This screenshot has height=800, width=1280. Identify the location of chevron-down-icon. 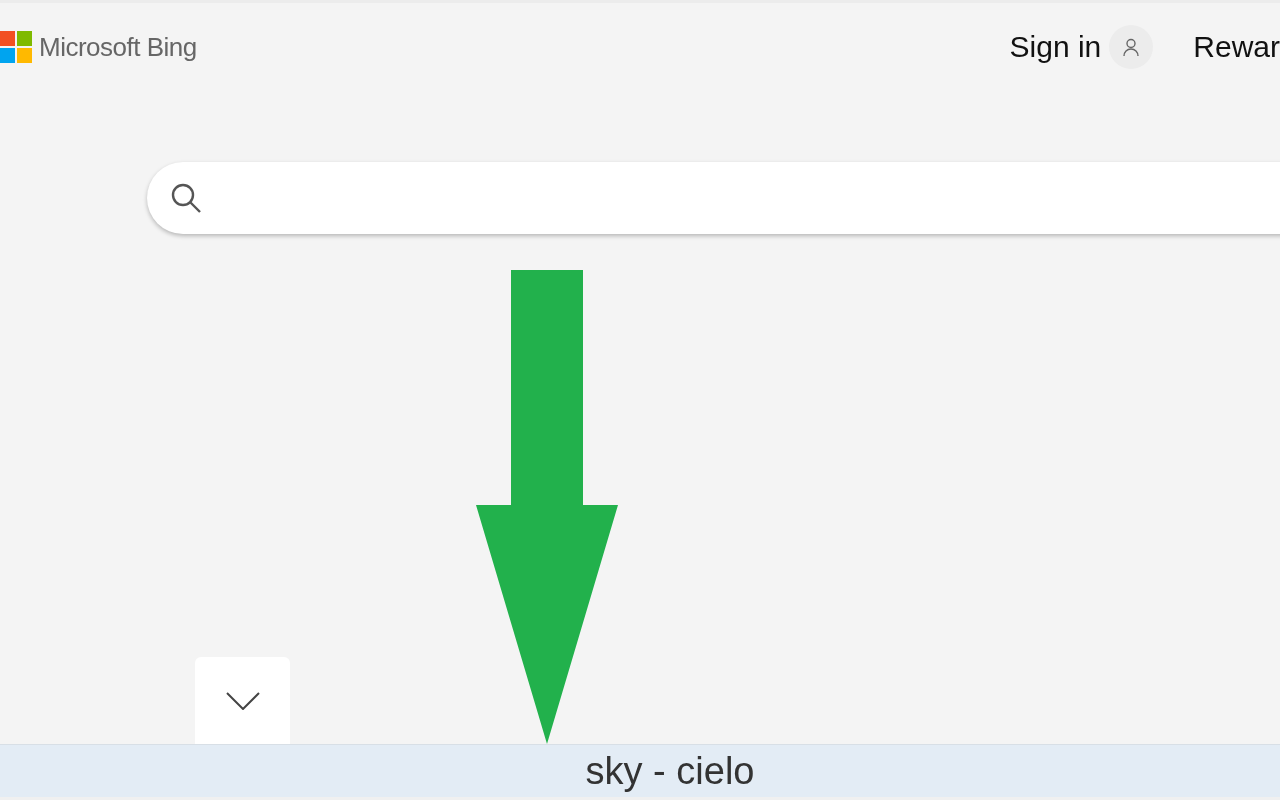
(242, 700).